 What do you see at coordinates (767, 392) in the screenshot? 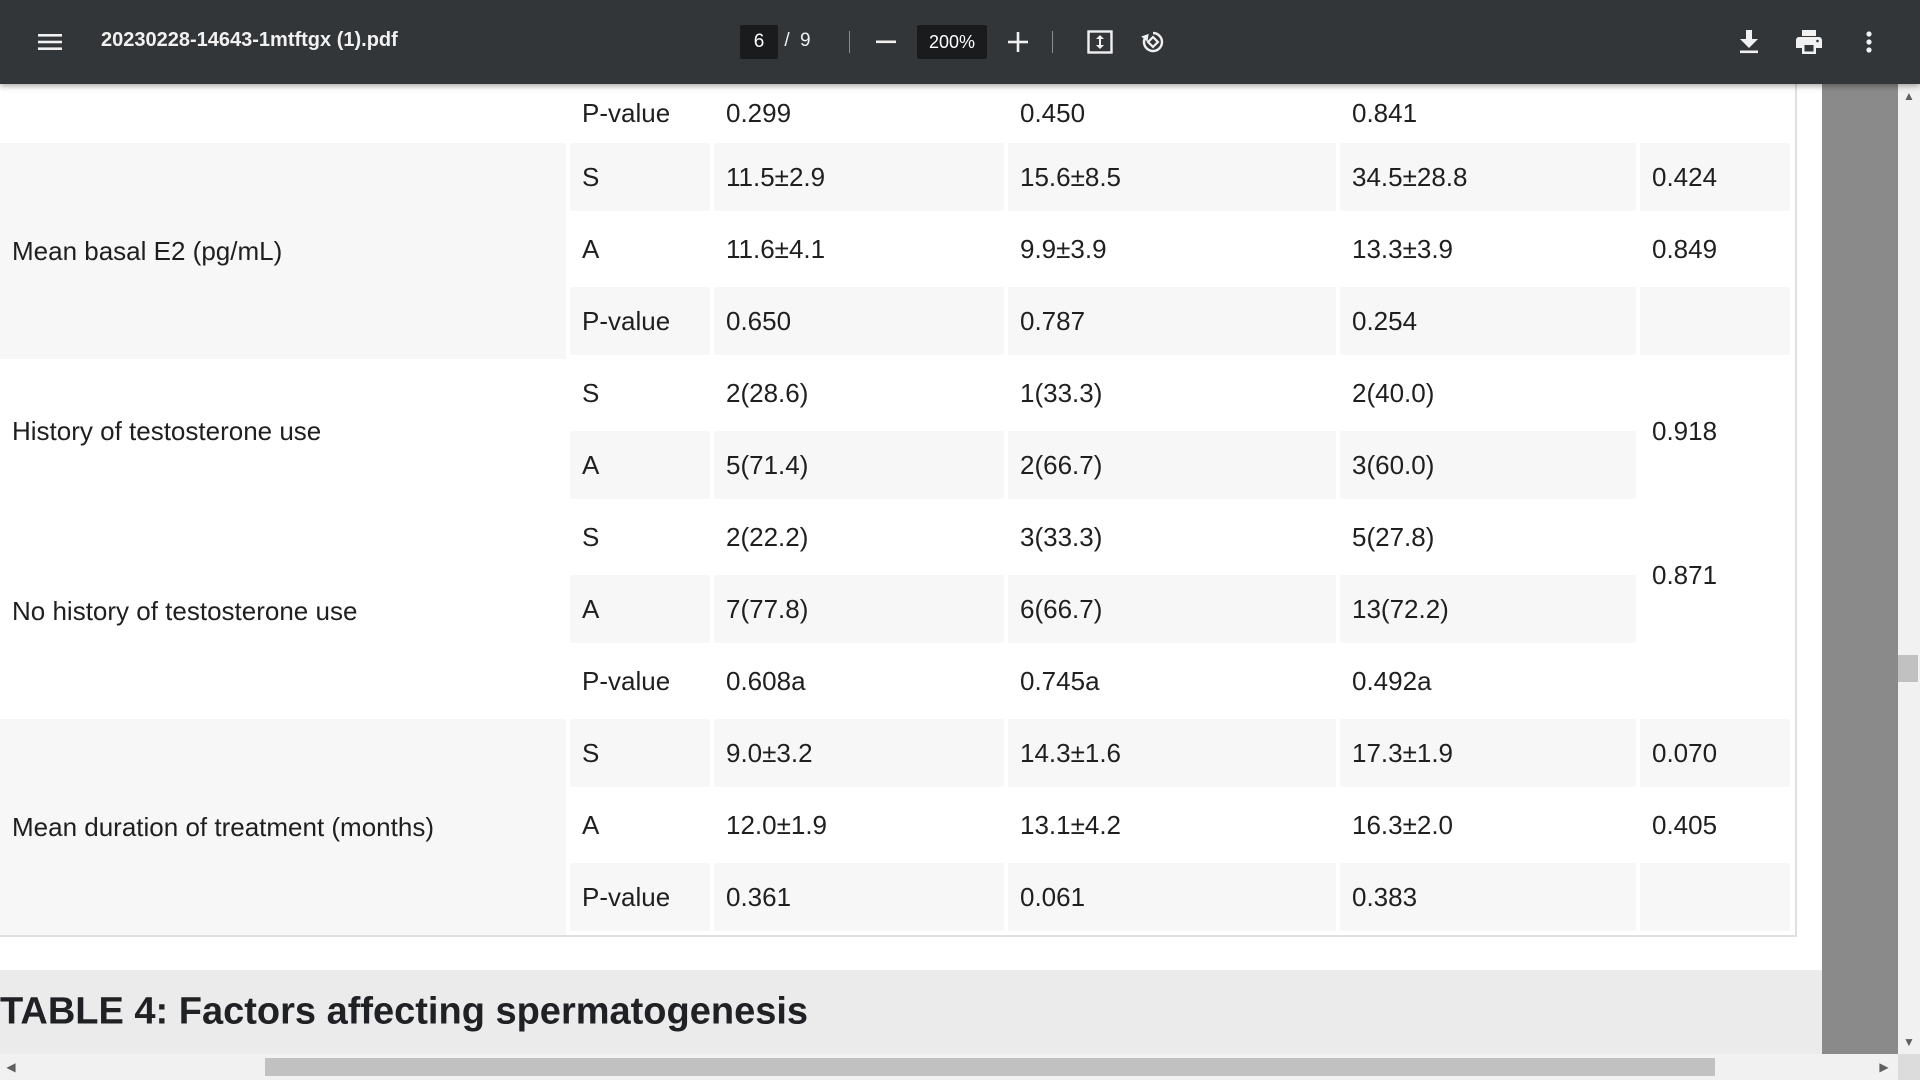
I see `table-cell: 2(28.6)` at bounding box center [767, 392].